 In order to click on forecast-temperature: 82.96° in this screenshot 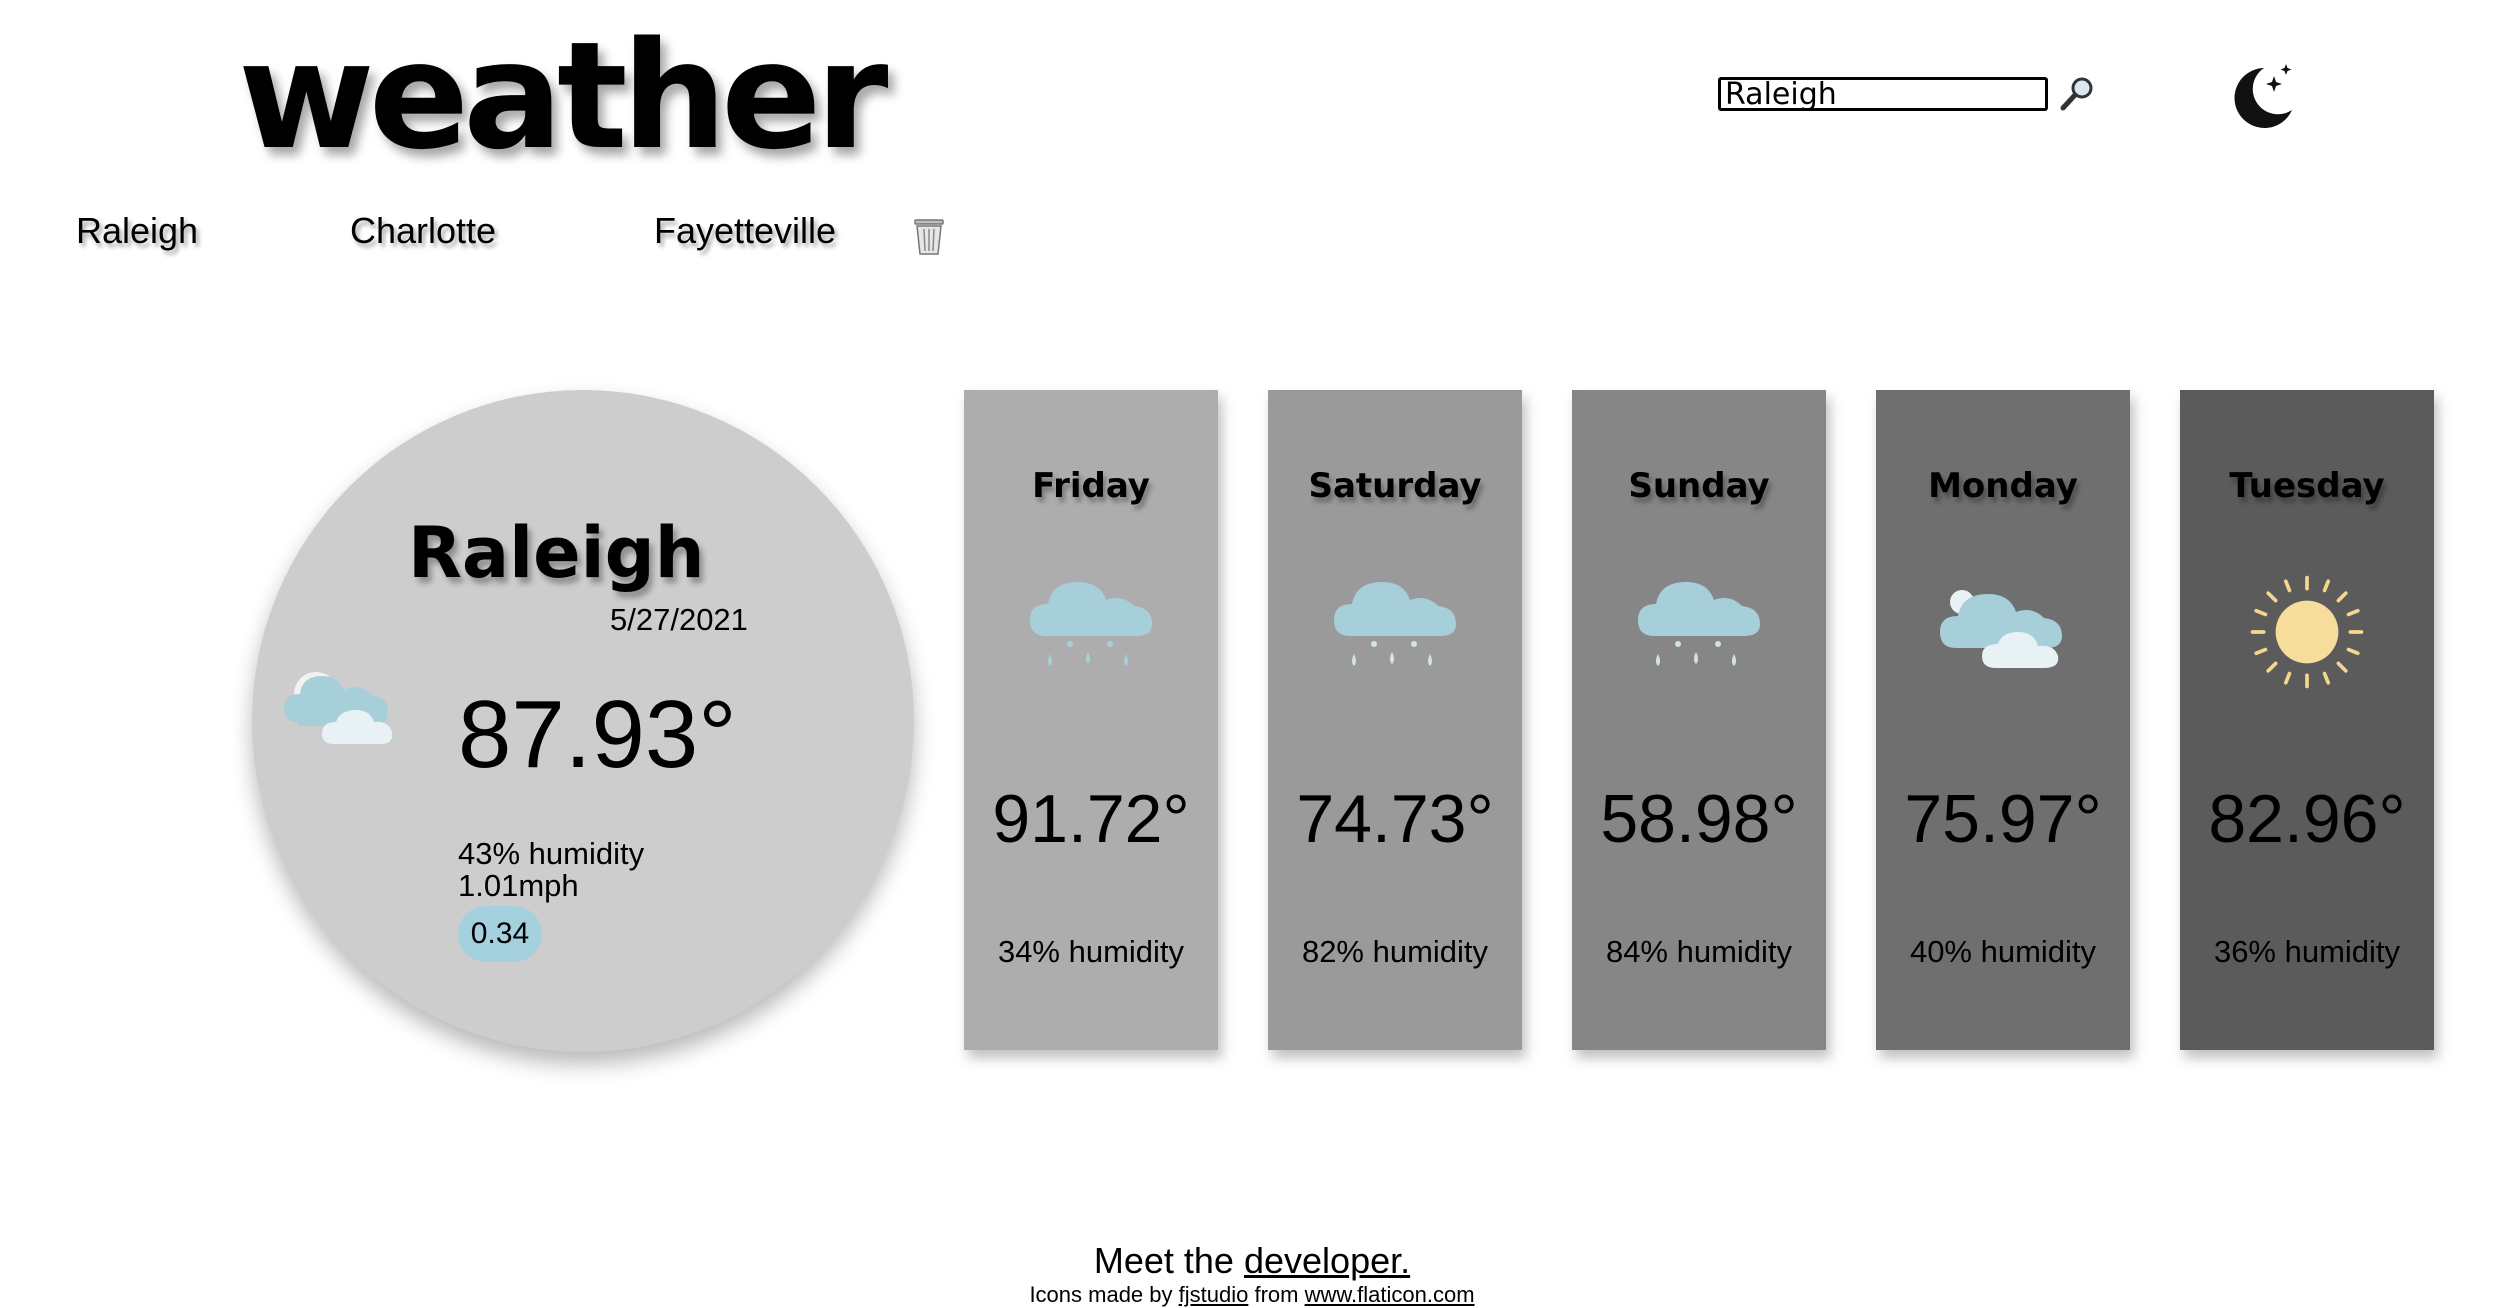, I will do `click(2307, 819)`.